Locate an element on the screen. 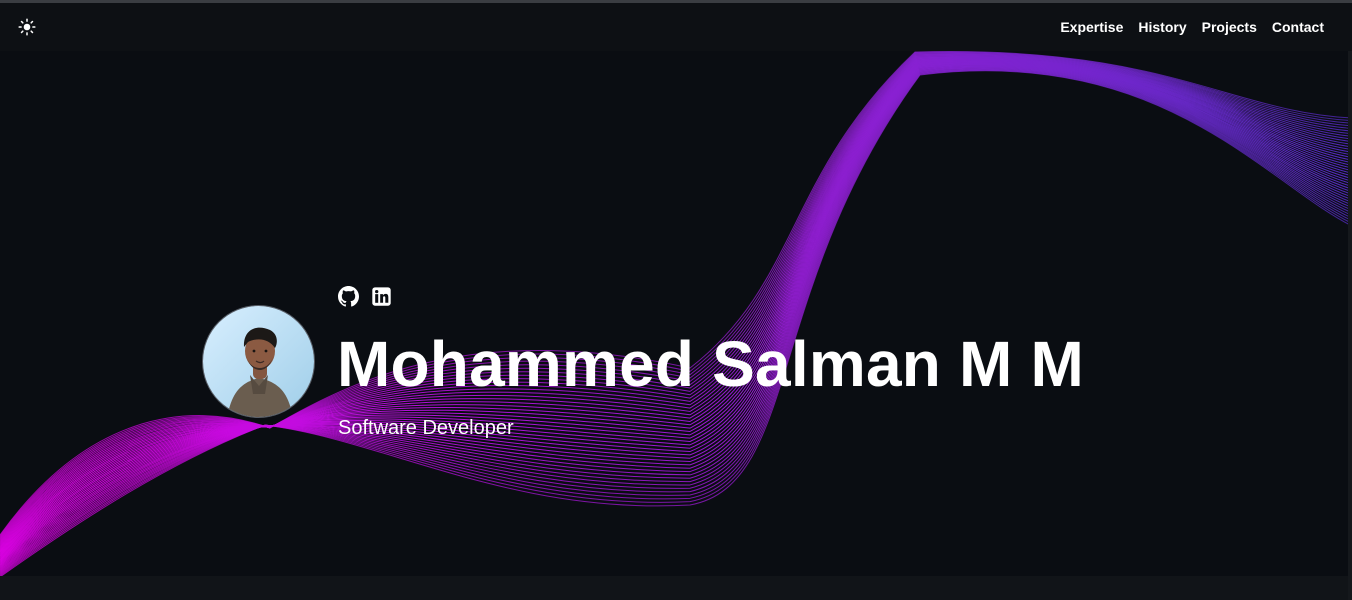 Image resolution: width=1352 pixels, height=600 pixels. hero-name: Mohammed Salman M M is located at coordinates (711, 364).